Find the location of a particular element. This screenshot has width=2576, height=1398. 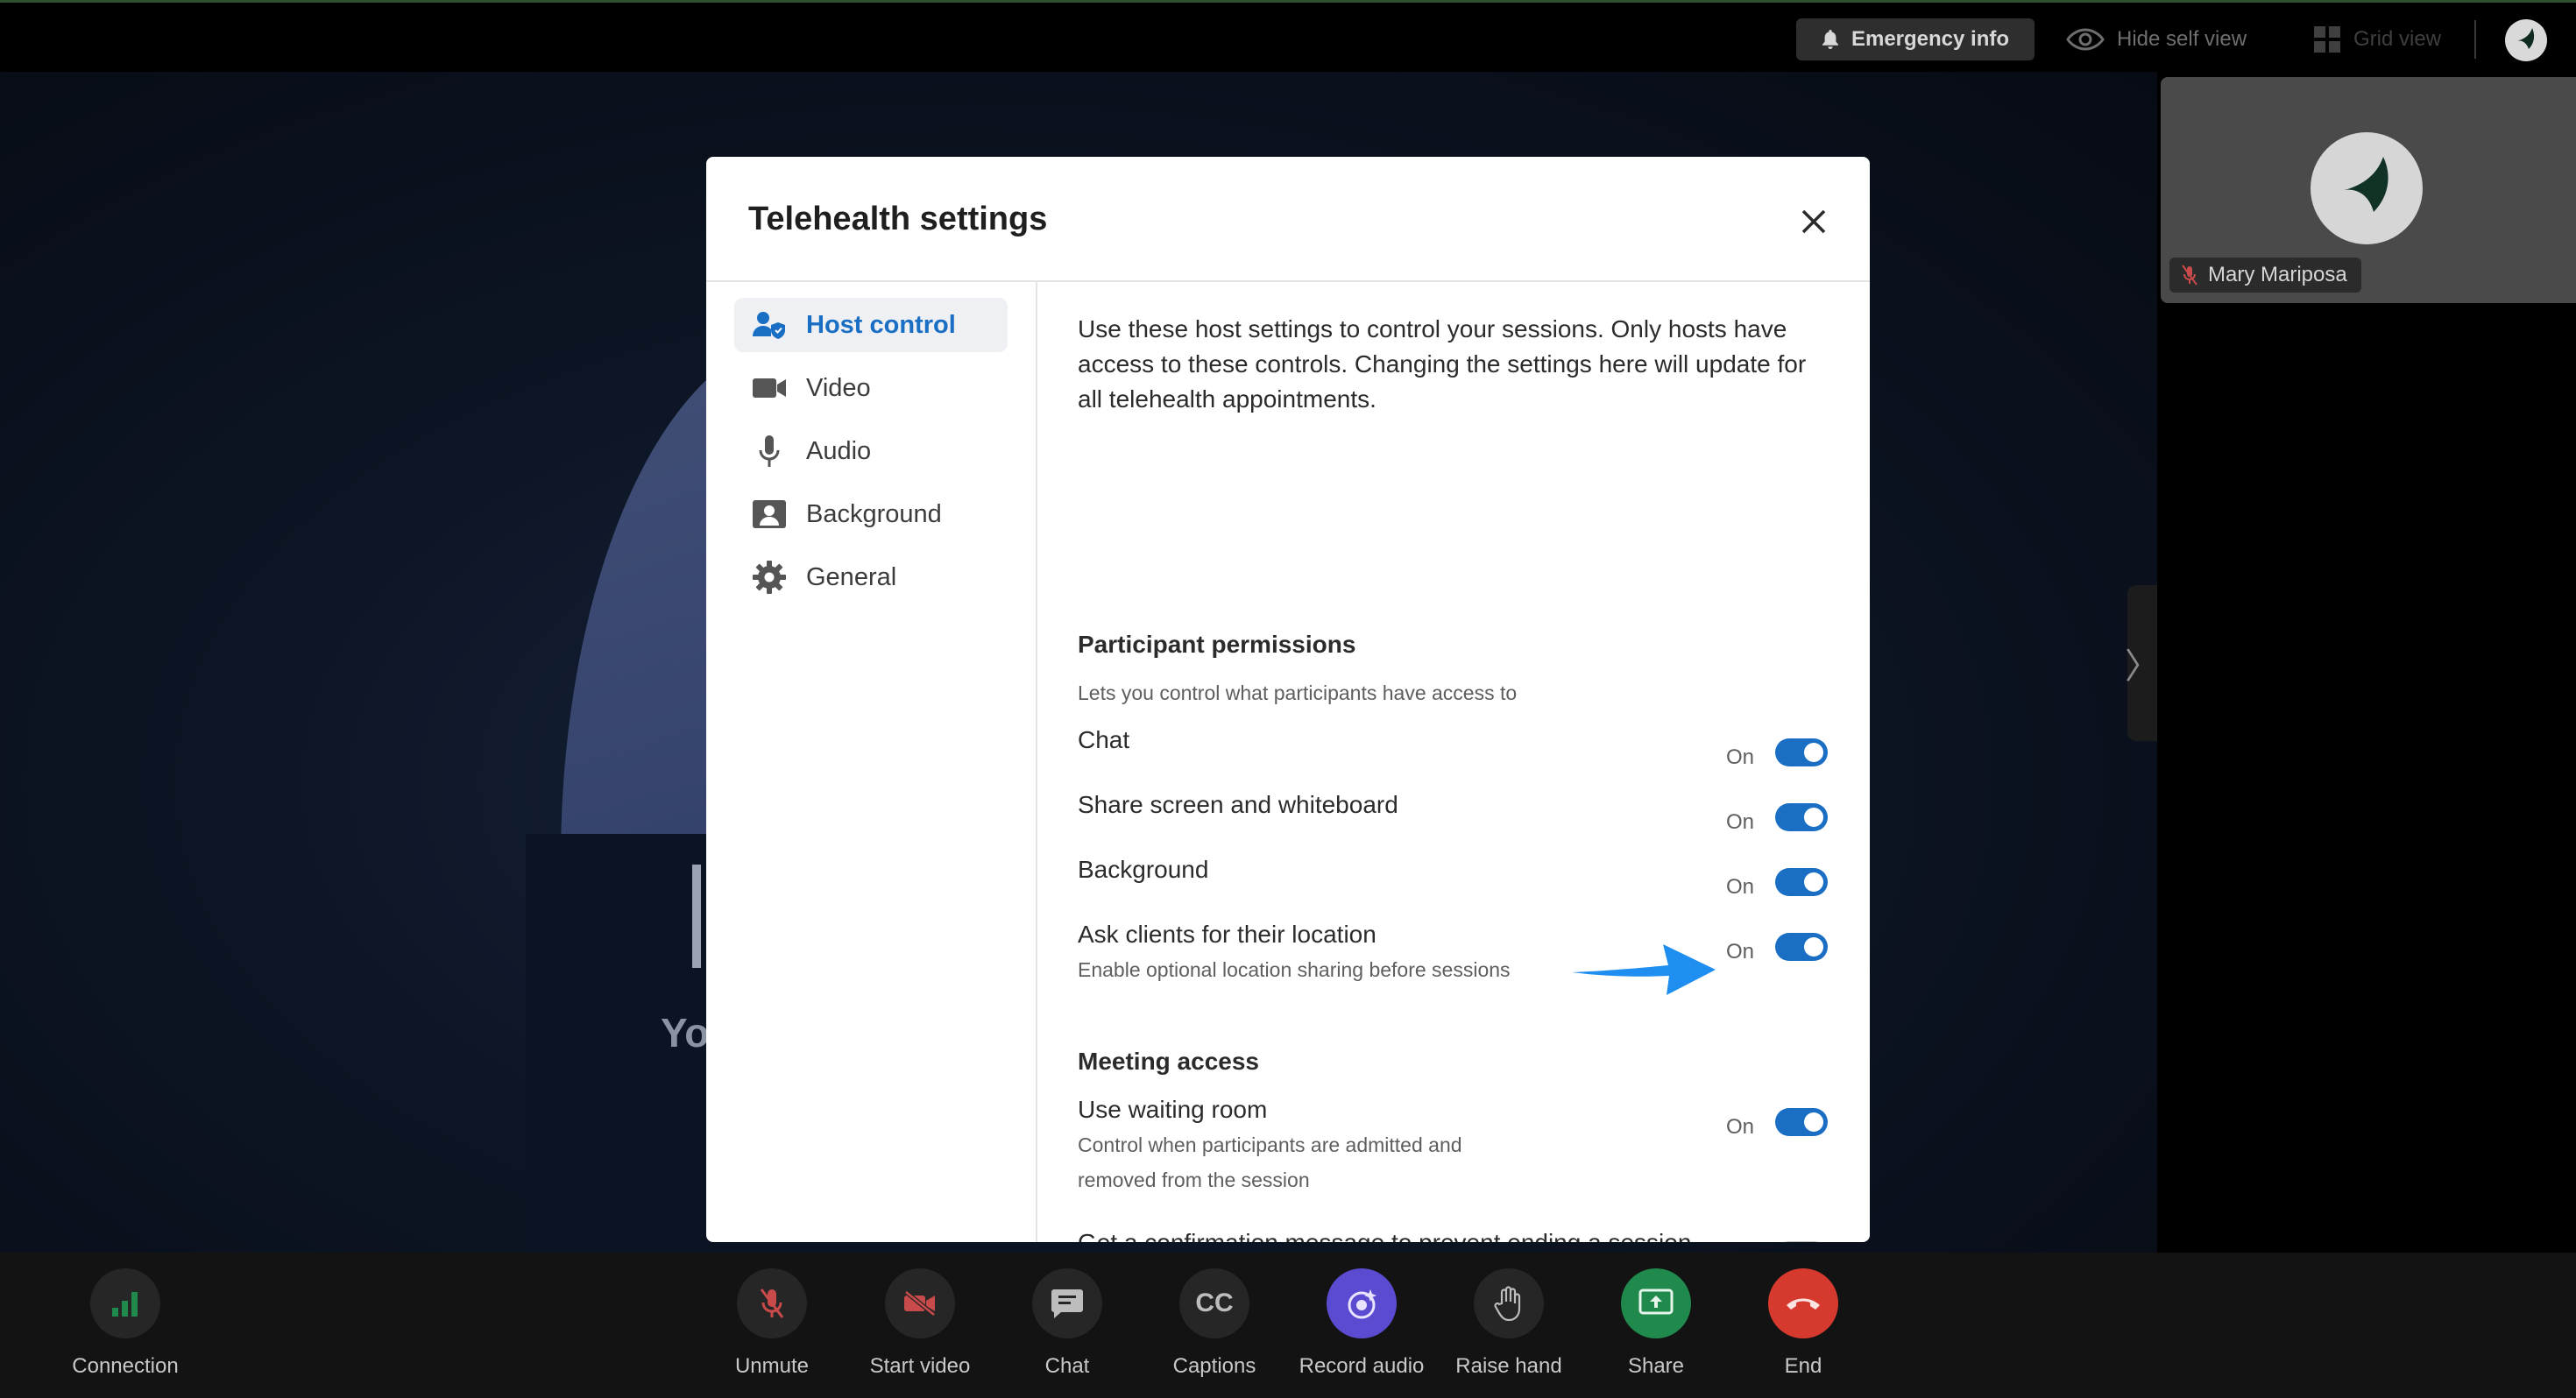

background-icon is located at coordinates (769, 514).